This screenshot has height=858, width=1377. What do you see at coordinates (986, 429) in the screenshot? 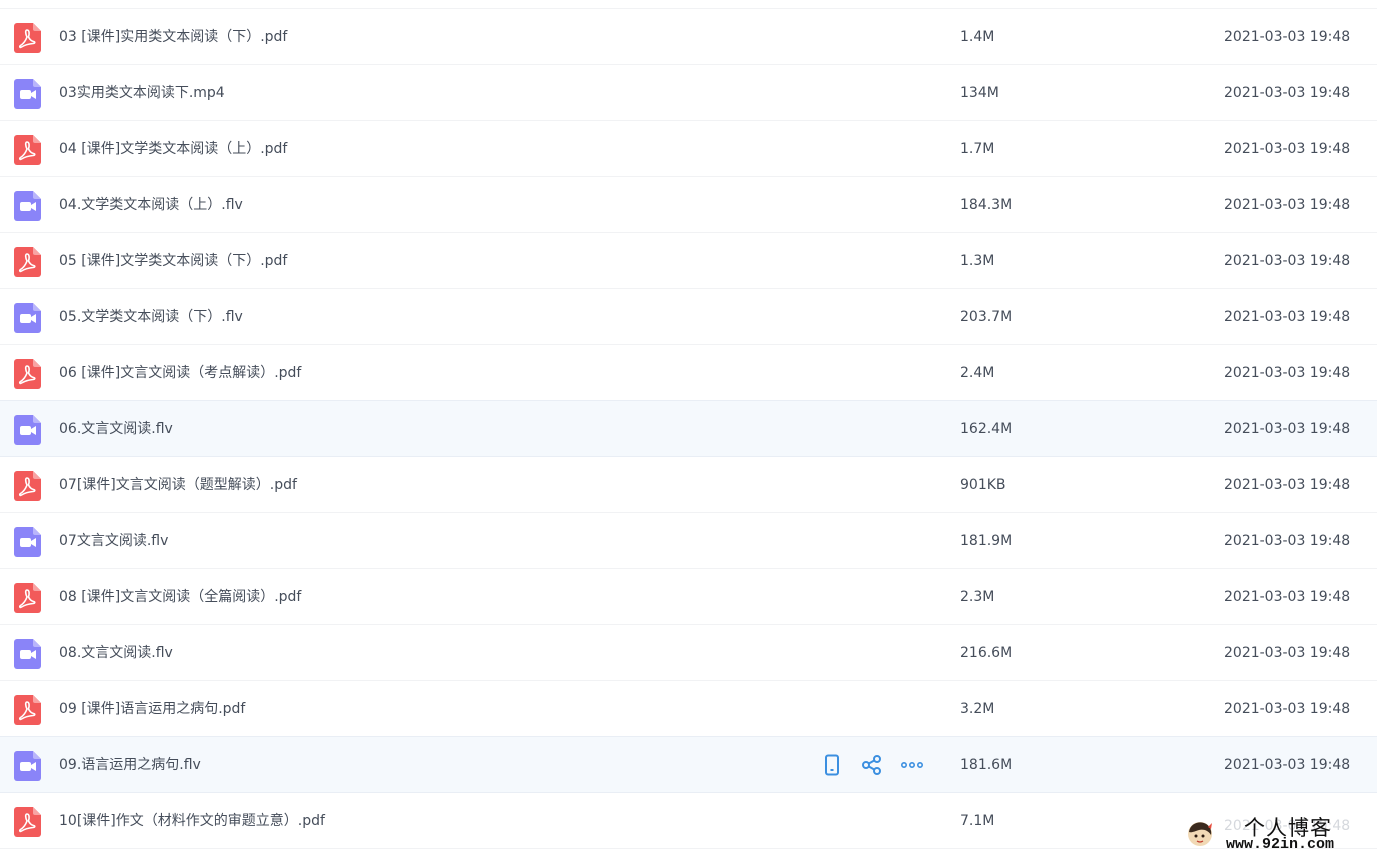
I see `file-size: 162.4M` at bounding box center [986, 429].